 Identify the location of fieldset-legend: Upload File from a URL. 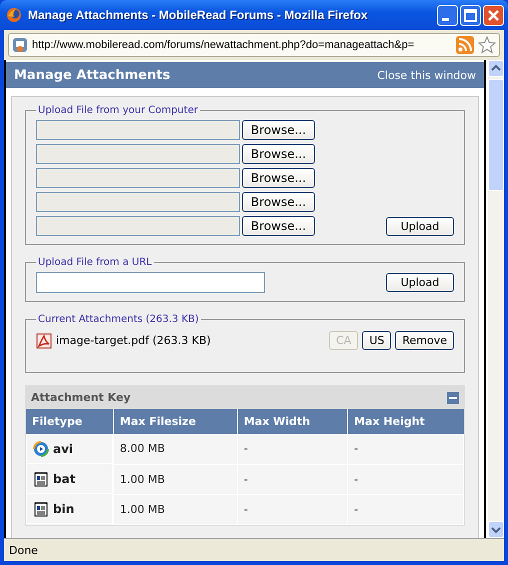
(95, 262).